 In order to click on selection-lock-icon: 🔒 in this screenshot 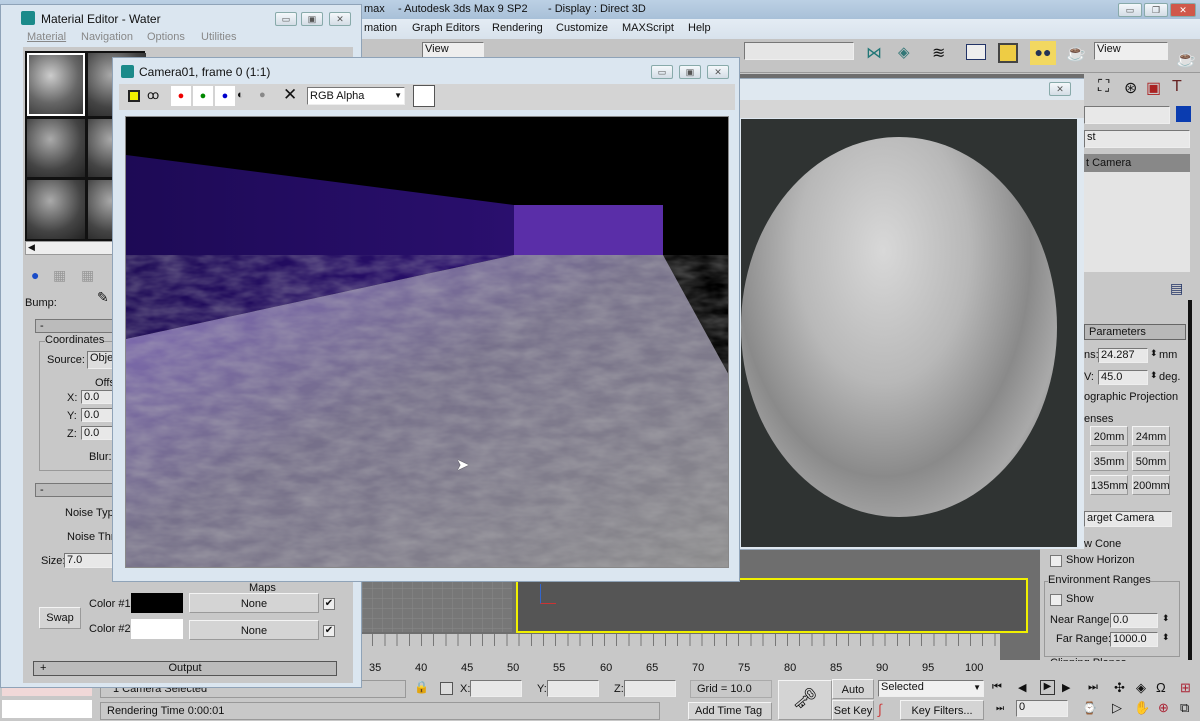, I will do `click(421, 687)`.